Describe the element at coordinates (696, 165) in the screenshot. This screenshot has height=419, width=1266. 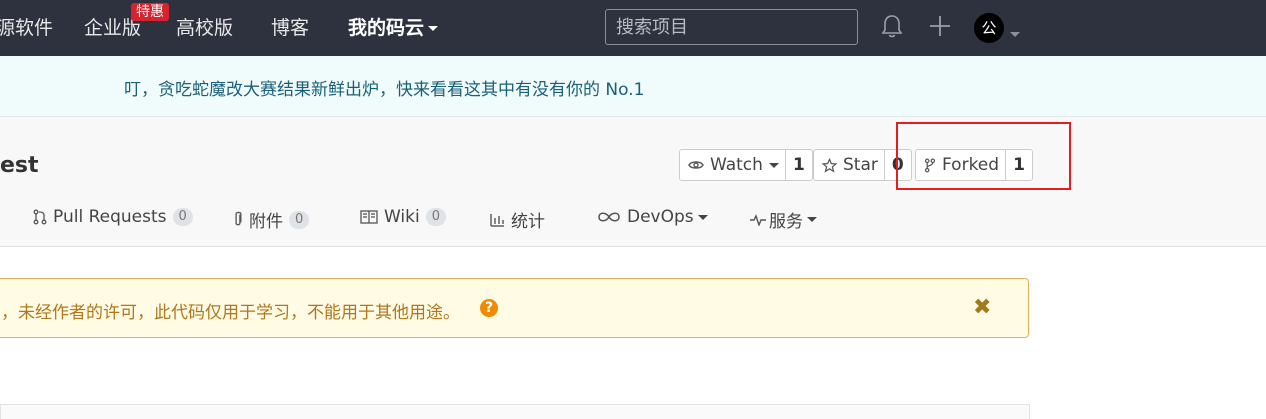
I see `eye-icon` at that location.